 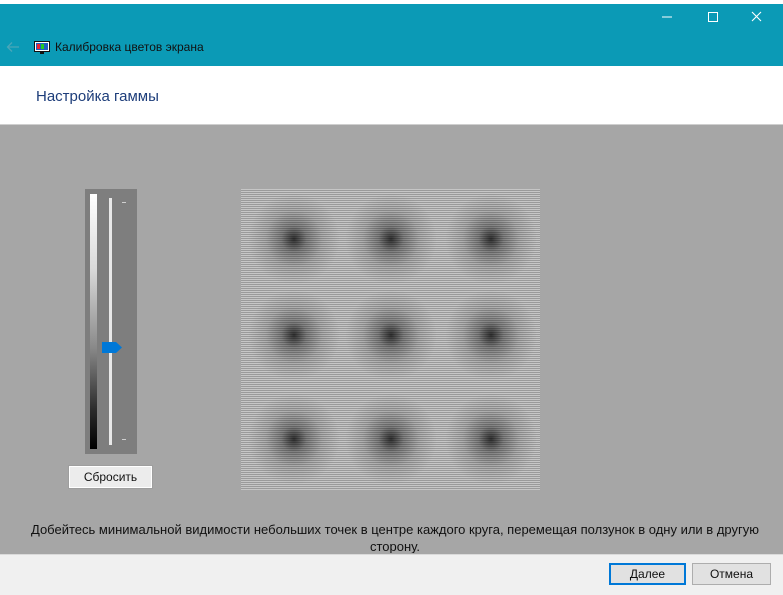 I want to click on display-calibration-icon, so click(x=42, y=47).